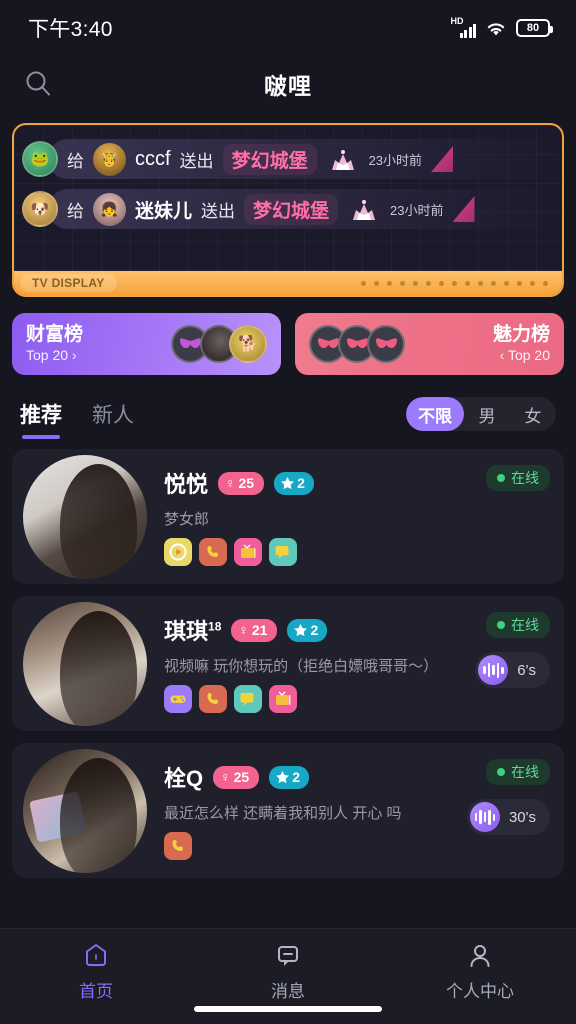 The height and width of the screenshot is (1024, 576). I want to click on charm-rank-title: 魅力榜, so click(521, 334).